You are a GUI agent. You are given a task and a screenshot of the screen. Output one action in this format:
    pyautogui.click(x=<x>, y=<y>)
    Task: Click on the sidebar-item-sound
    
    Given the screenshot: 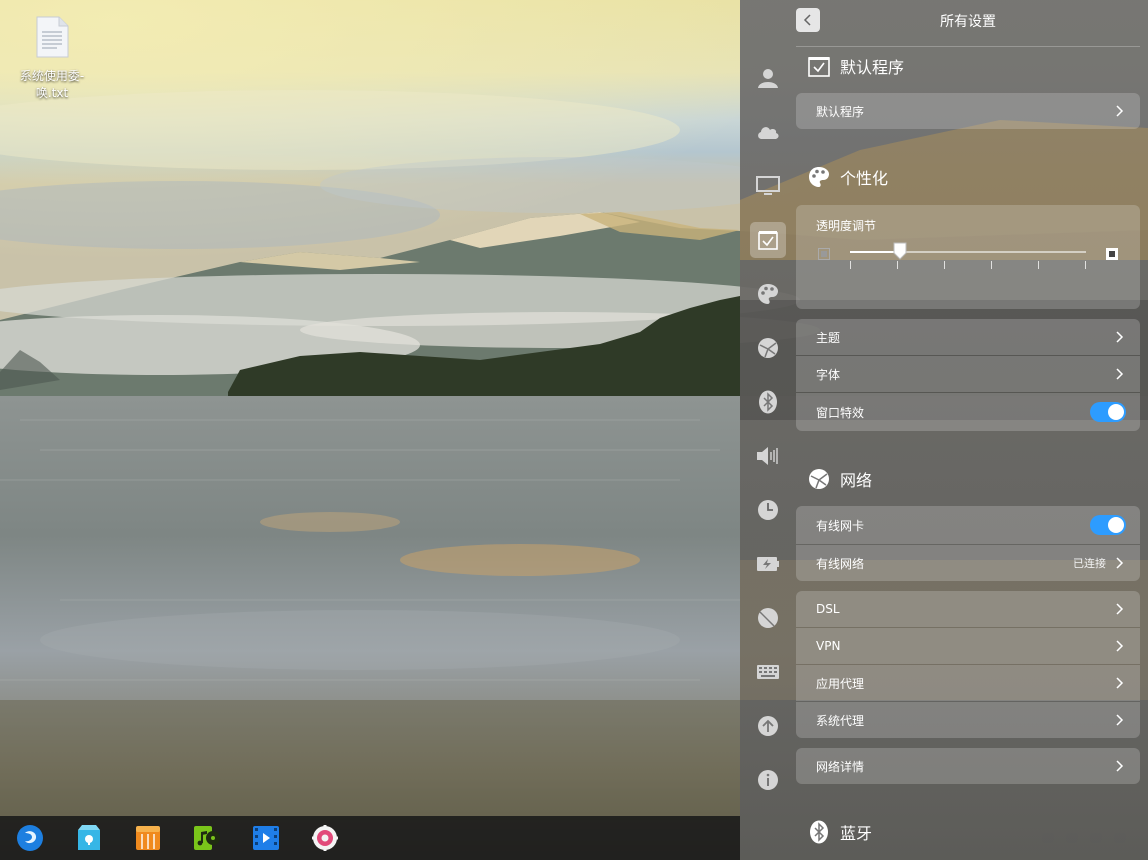 What is the action you would take?
    pyautogui.click(x=768, y=456)
    